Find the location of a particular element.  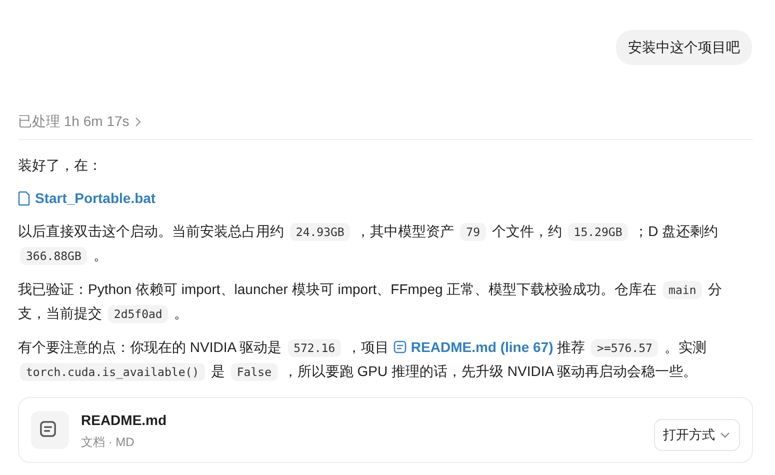

processed-label: 已处理 1h 6m 17s is located at coordinates (74, 121).